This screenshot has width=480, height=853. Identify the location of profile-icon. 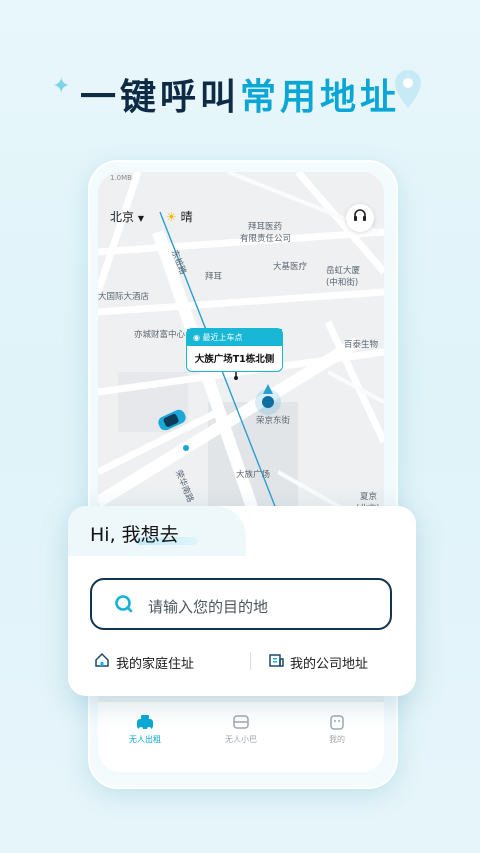
(337, 724).